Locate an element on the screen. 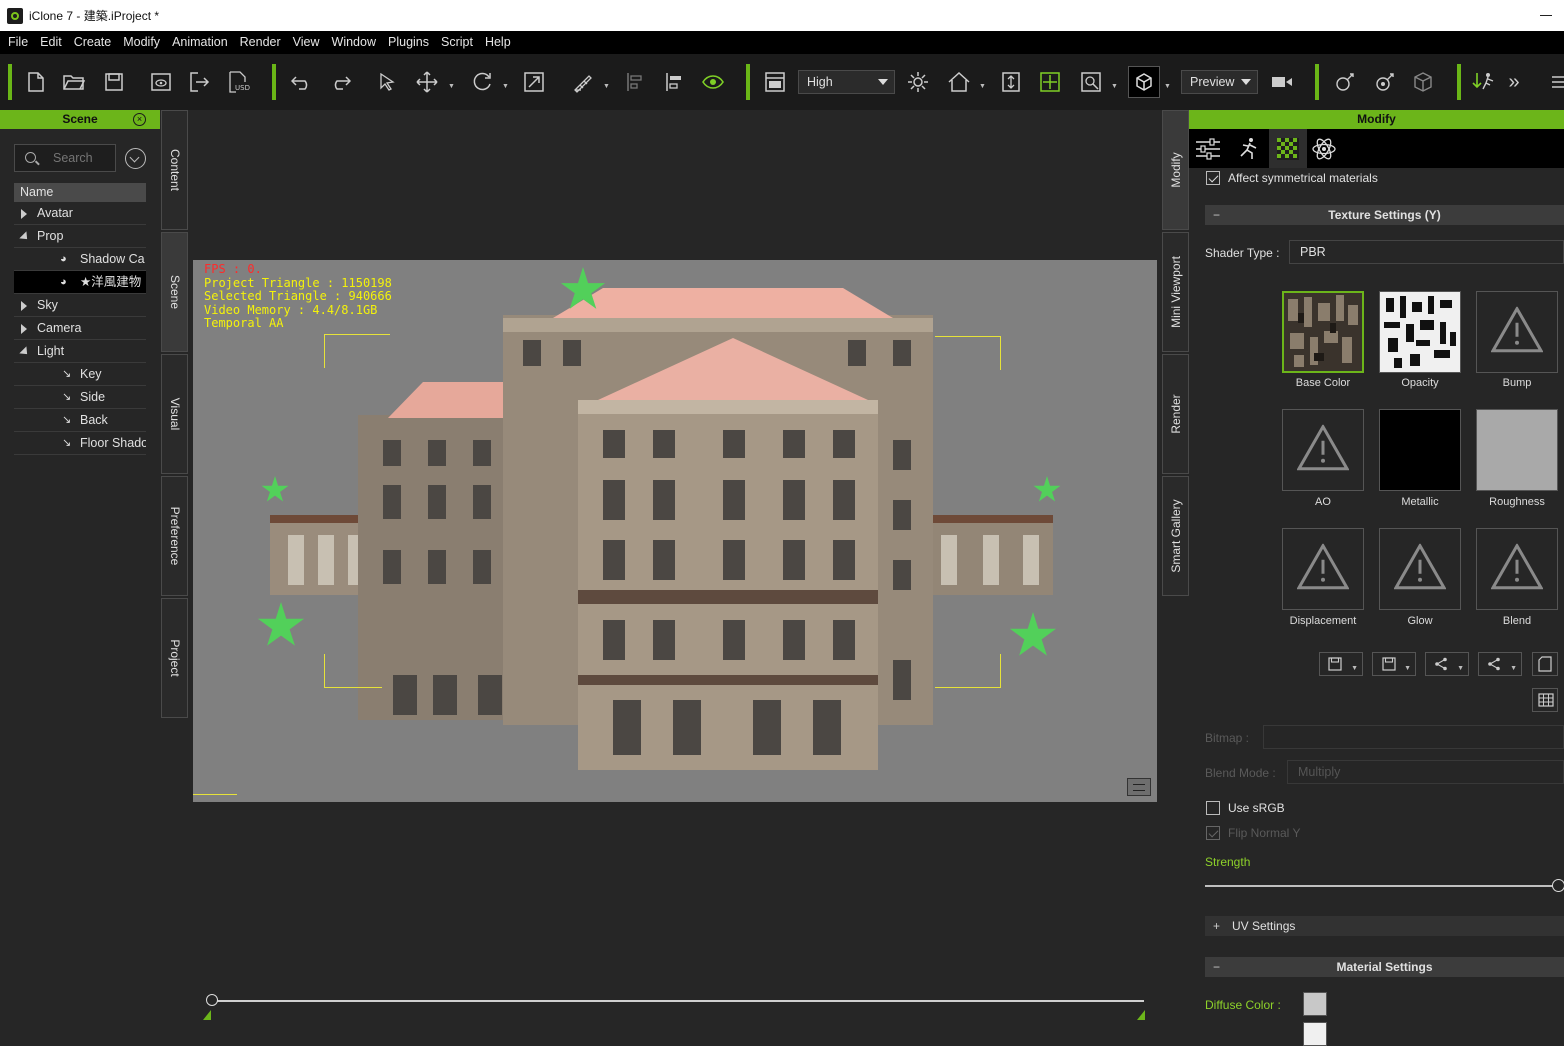  tree-item-sky: Sky is located at coordinates (80, 305).